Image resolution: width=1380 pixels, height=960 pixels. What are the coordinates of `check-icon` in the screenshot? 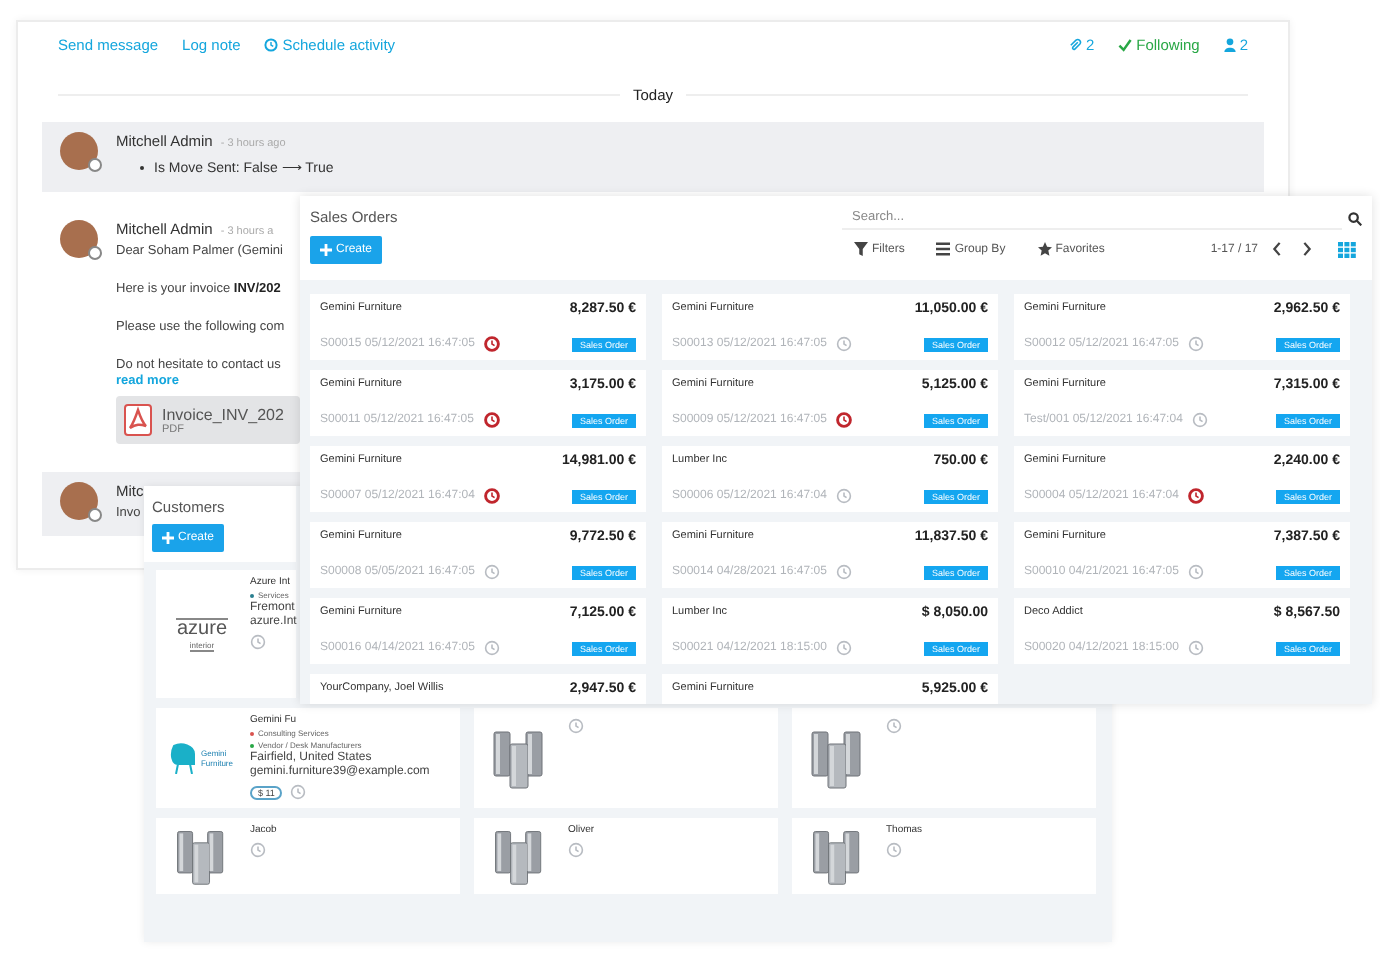 It's located at (1125, 44).